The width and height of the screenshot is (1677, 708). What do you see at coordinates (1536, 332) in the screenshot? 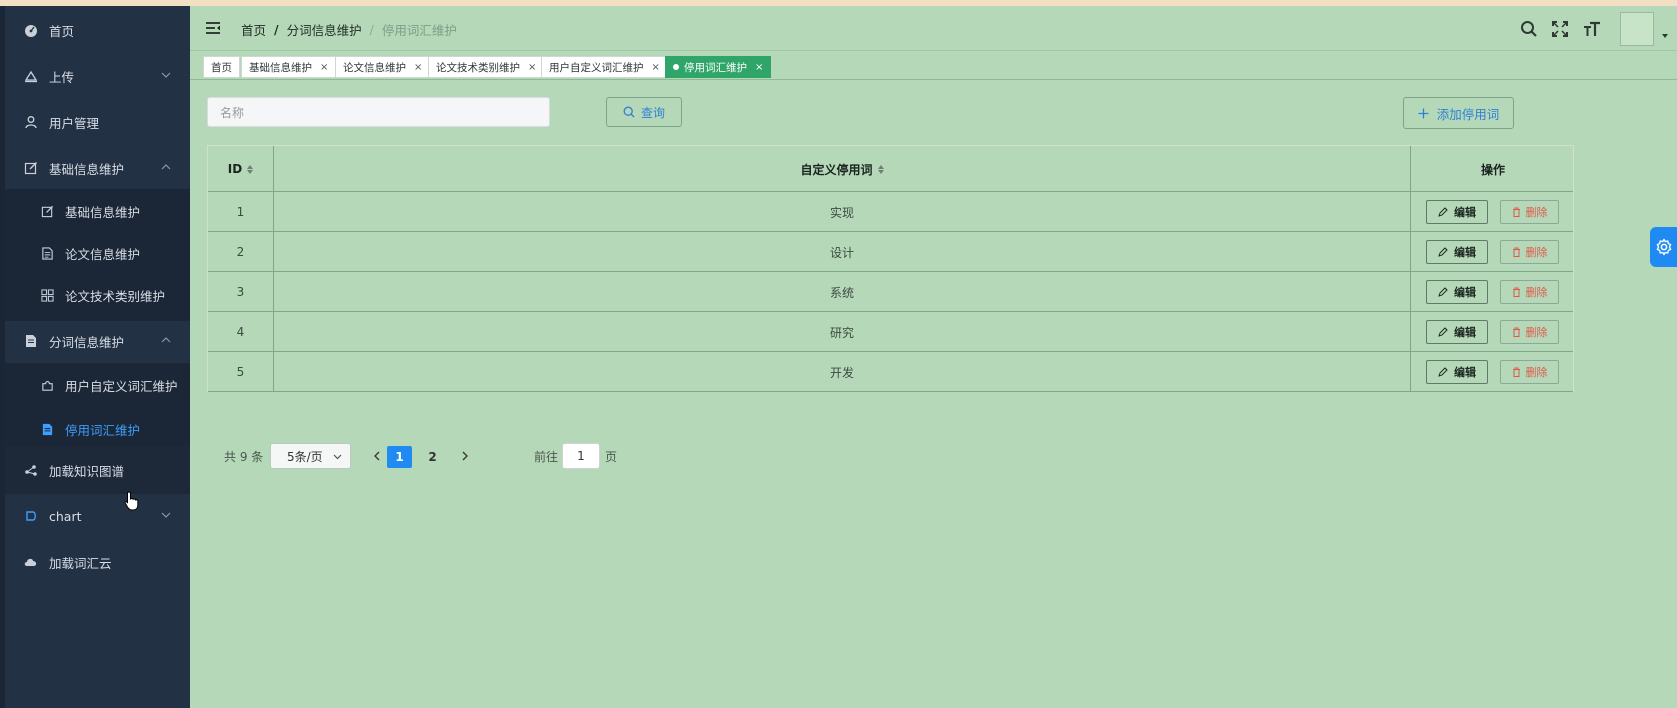
I see `delete-label: 删除` at bounding box center [1536, 332].